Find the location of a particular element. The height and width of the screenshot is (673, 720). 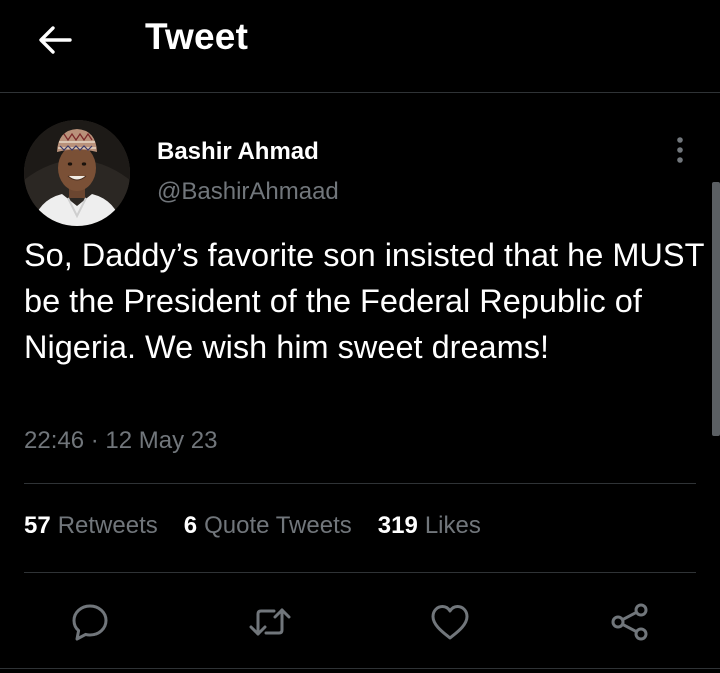

profile-photo is located at coordinates (77, 173).